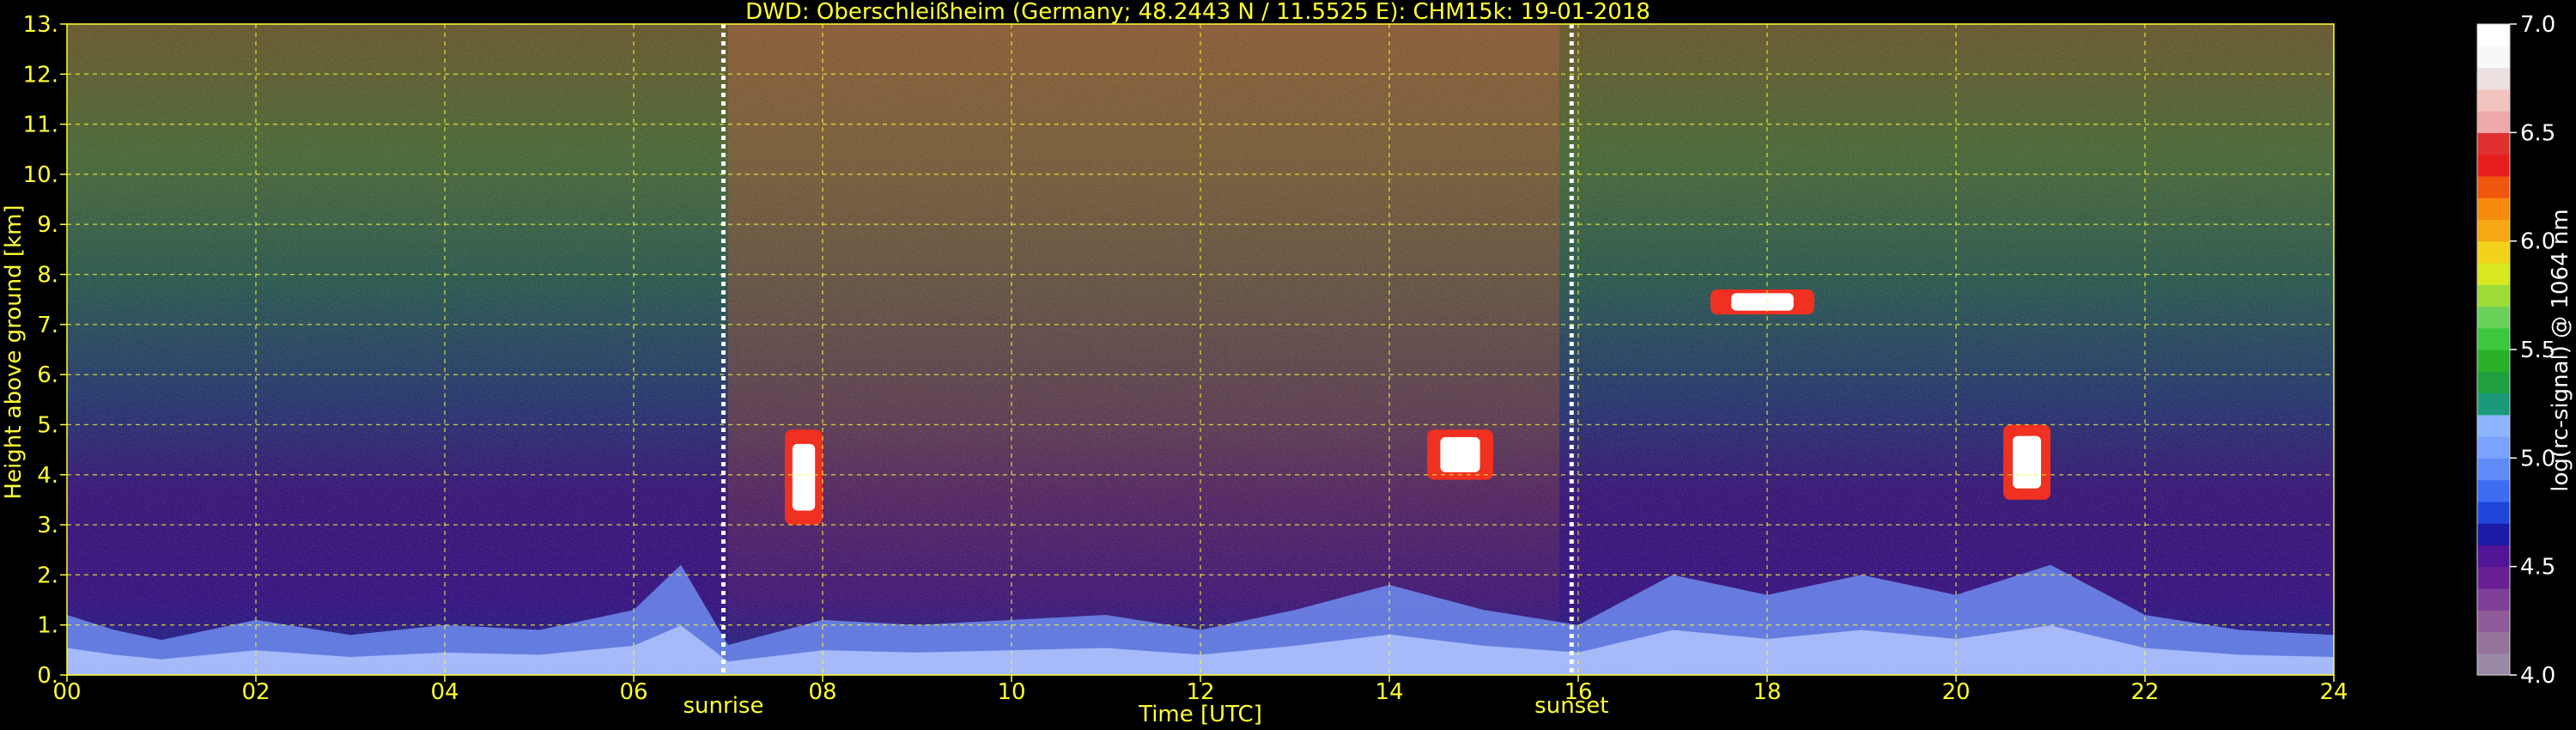  Describe the element at coordinates (2537, 133) in the screenshot. I see `colorbar-tick-label: 6.5` at that location.